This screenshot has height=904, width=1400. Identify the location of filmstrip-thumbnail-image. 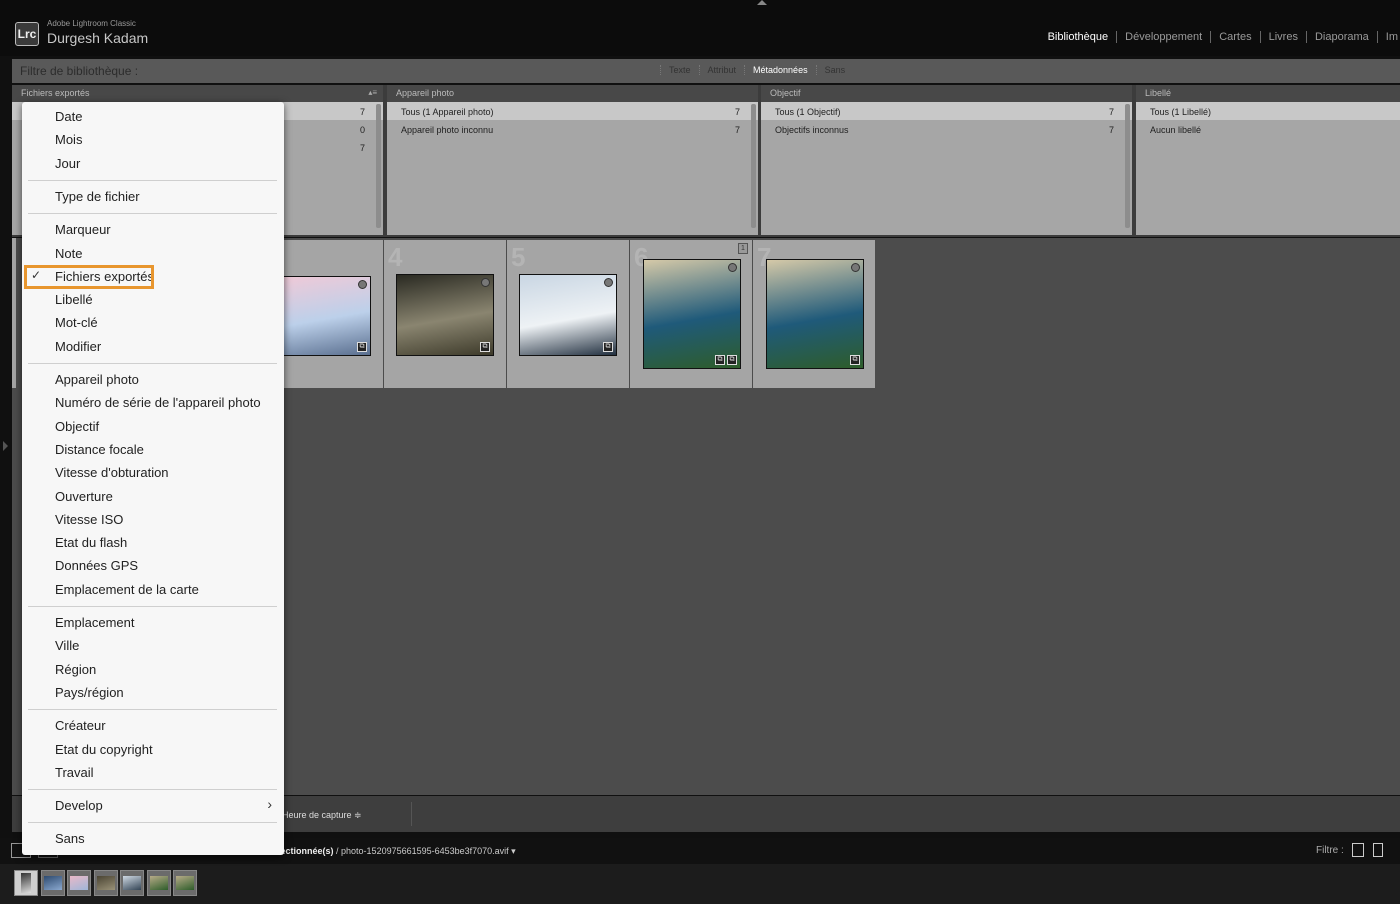
(52, 883).